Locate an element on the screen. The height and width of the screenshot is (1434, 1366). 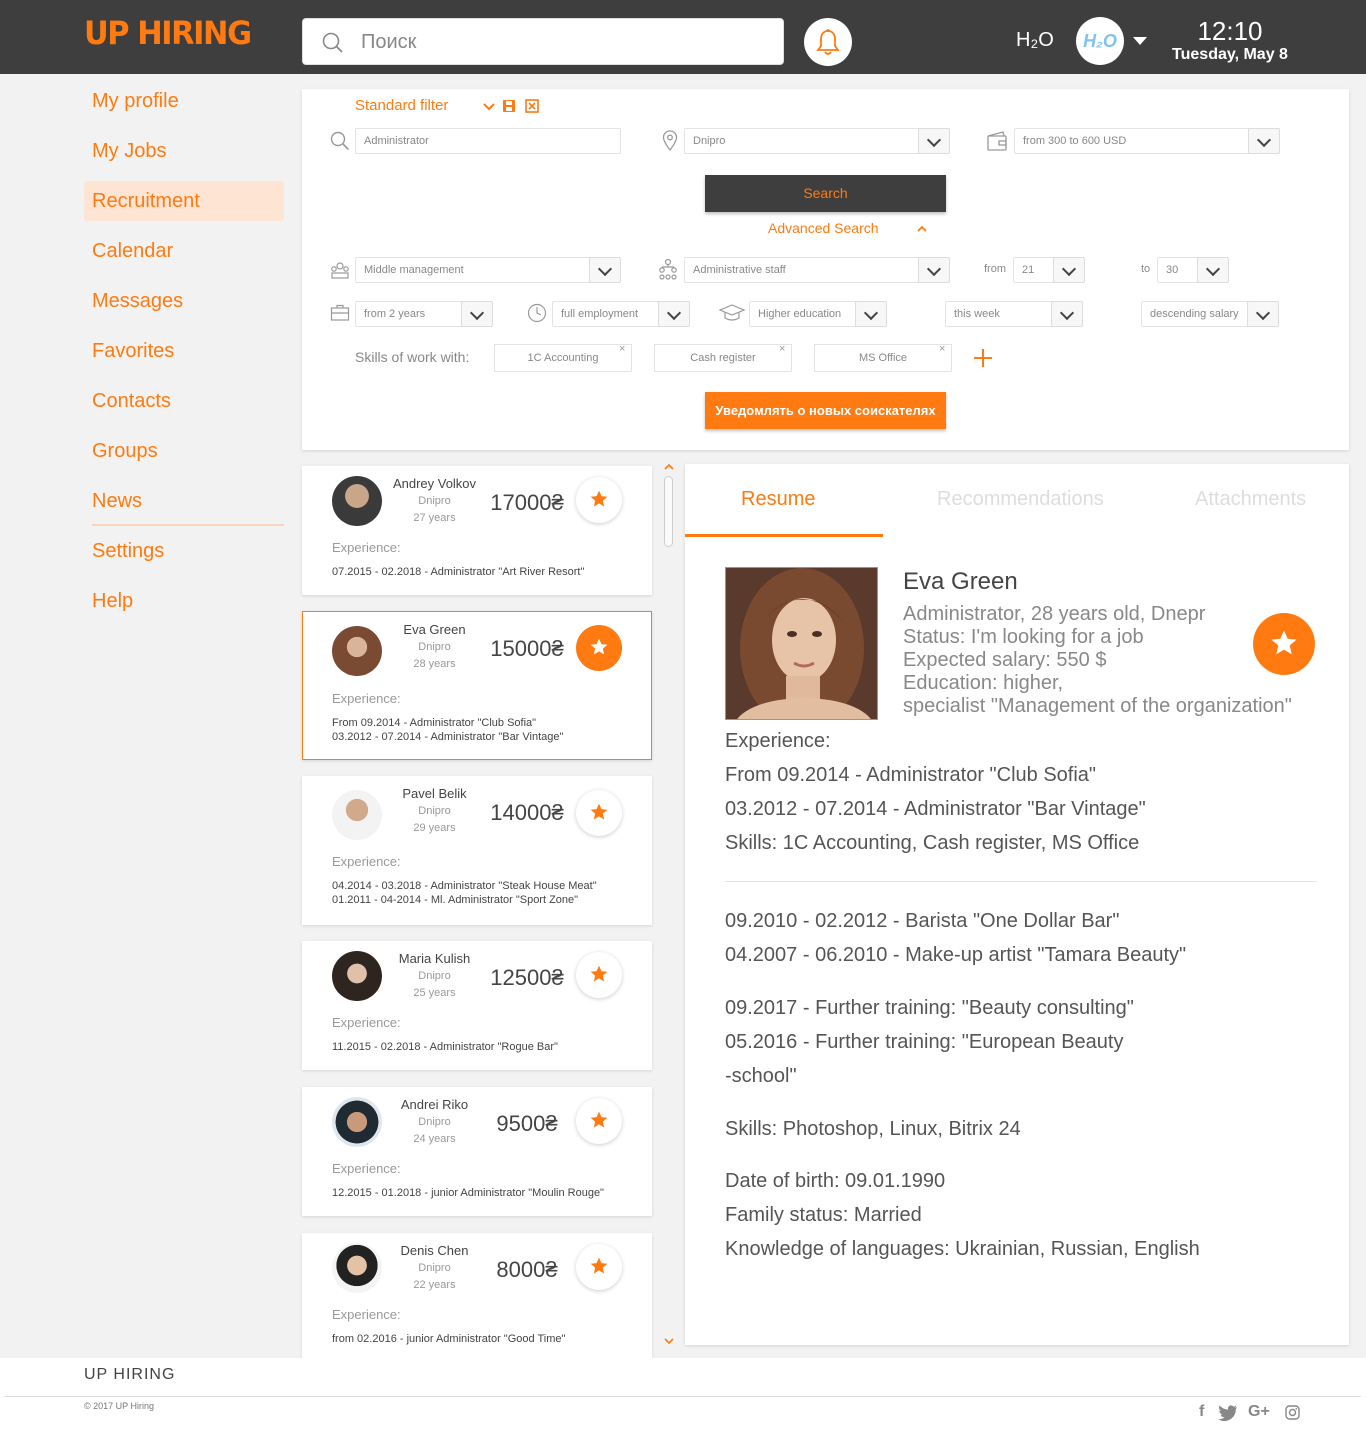
advanced-search-link: Advanced Search is located at coordinates (823, 228).